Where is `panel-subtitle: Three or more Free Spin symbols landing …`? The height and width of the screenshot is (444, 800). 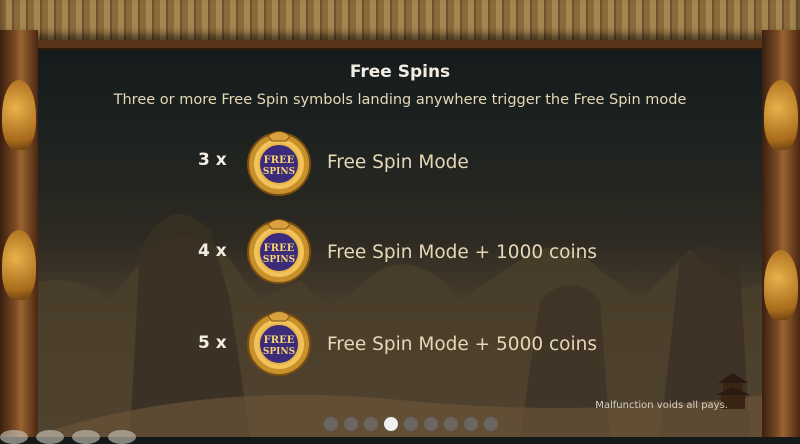
panel-subtitle: Three or more Free Spin symbols landing … is located at coordinates (400, 100).